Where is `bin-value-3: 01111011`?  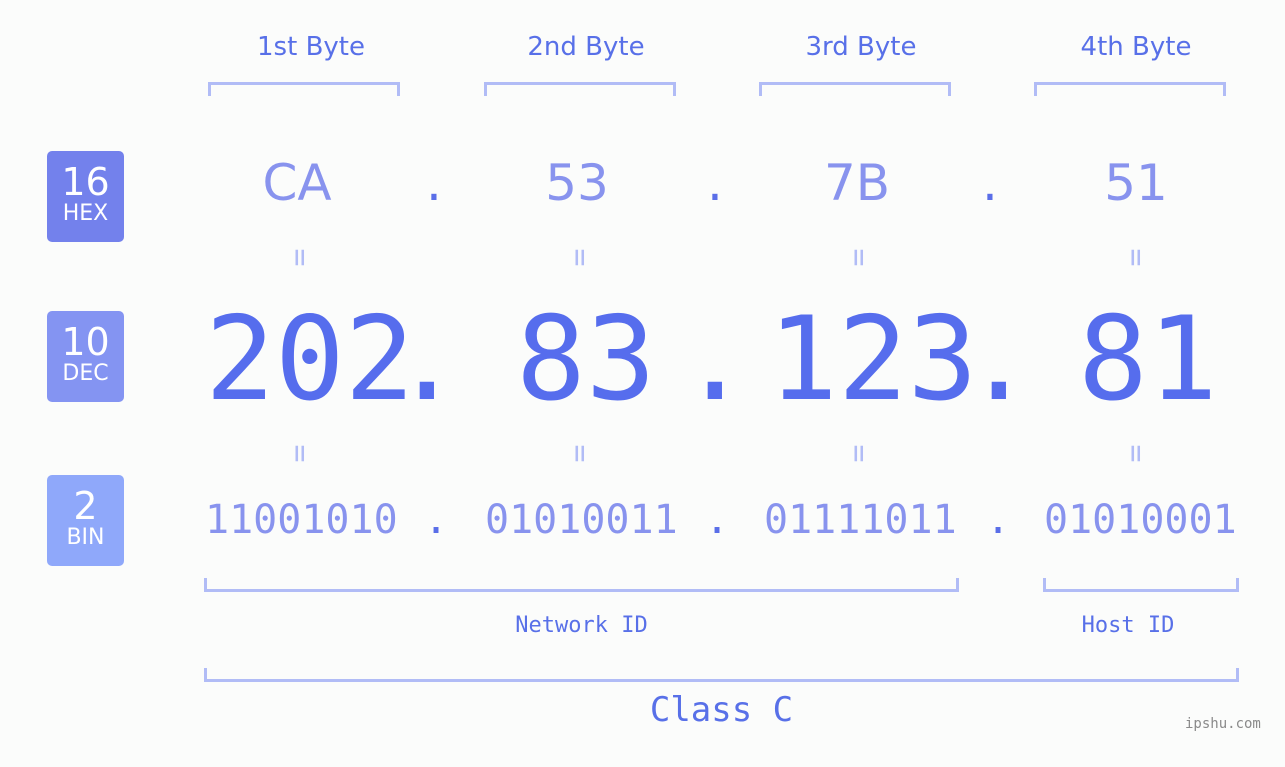
bin-value-3: 01111011 is located at coordinates (860, 520).